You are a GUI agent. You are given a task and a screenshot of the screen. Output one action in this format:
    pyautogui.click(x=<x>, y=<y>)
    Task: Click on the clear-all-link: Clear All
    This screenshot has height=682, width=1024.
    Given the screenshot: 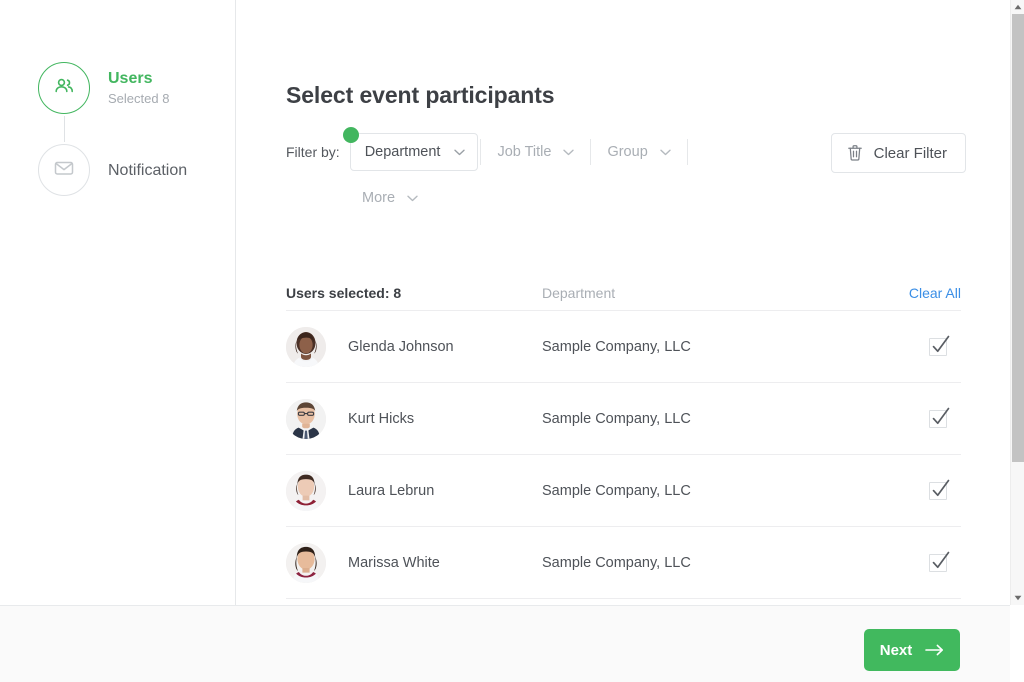 What is the action you would take?
    pyautogui.click(x=916, y=293)
    